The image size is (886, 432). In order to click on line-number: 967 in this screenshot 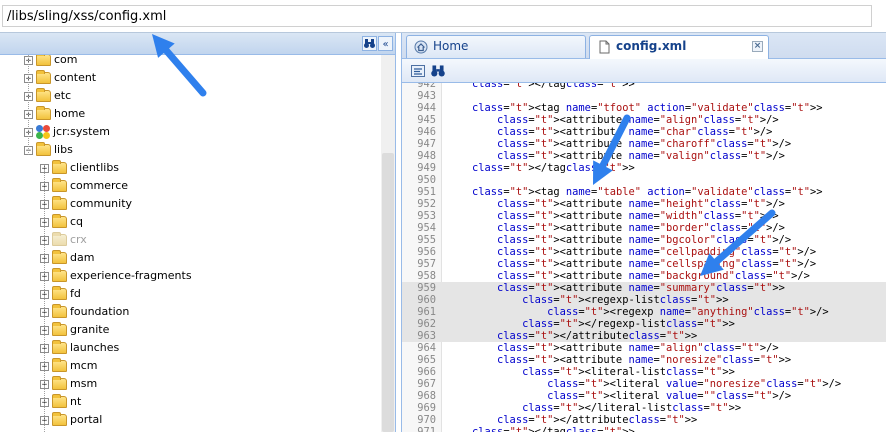, I will do `click(426, 384)`.